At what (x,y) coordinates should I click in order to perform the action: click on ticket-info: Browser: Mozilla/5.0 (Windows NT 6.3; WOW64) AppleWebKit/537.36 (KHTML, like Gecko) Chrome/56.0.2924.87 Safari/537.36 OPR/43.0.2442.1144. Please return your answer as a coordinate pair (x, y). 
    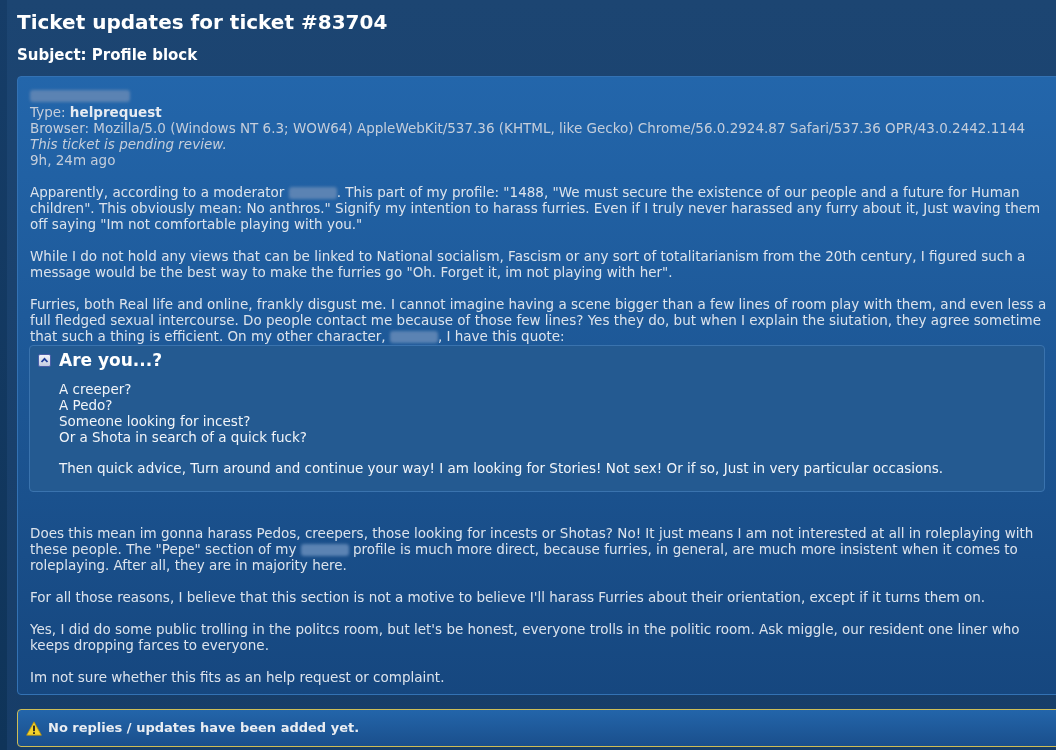
    Looking at the image, I should click on (528, 128).